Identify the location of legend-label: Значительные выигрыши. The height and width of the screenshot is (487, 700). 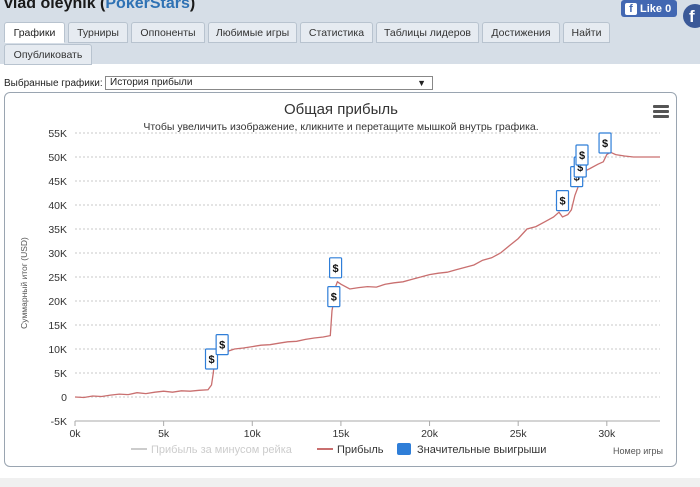
(481, 450).